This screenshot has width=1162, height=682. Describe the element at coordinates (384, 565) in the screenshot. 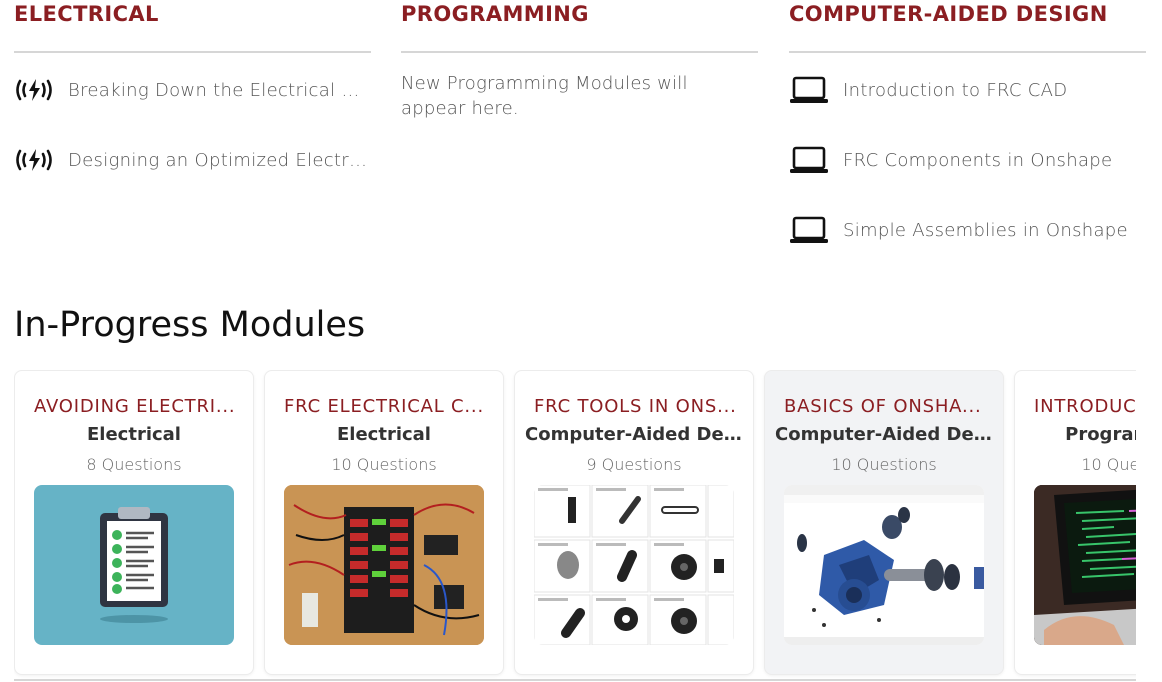

I see `electrical-board-photo` at that location.